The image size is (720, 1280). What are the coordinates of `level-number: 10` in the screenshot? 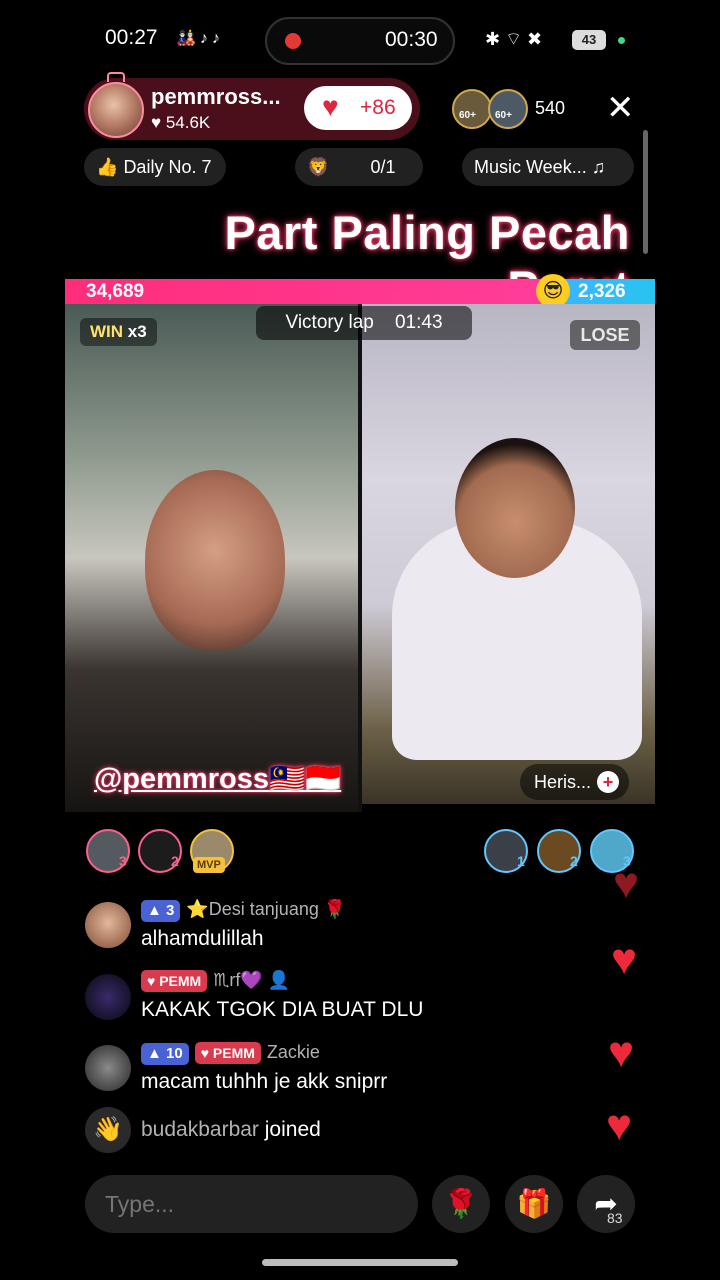 It's located at (174, 1053).